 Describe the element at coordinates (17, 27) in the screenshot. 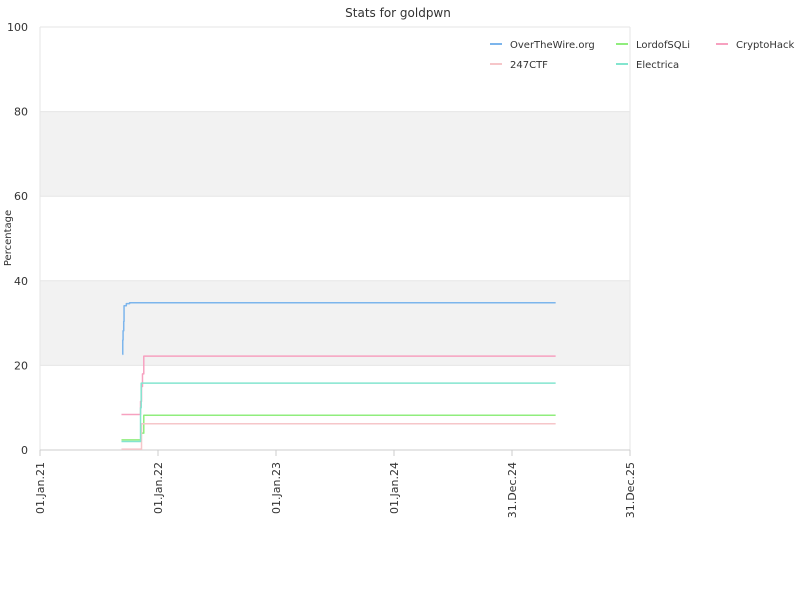

I see `y-tick-label: 100` at that location.